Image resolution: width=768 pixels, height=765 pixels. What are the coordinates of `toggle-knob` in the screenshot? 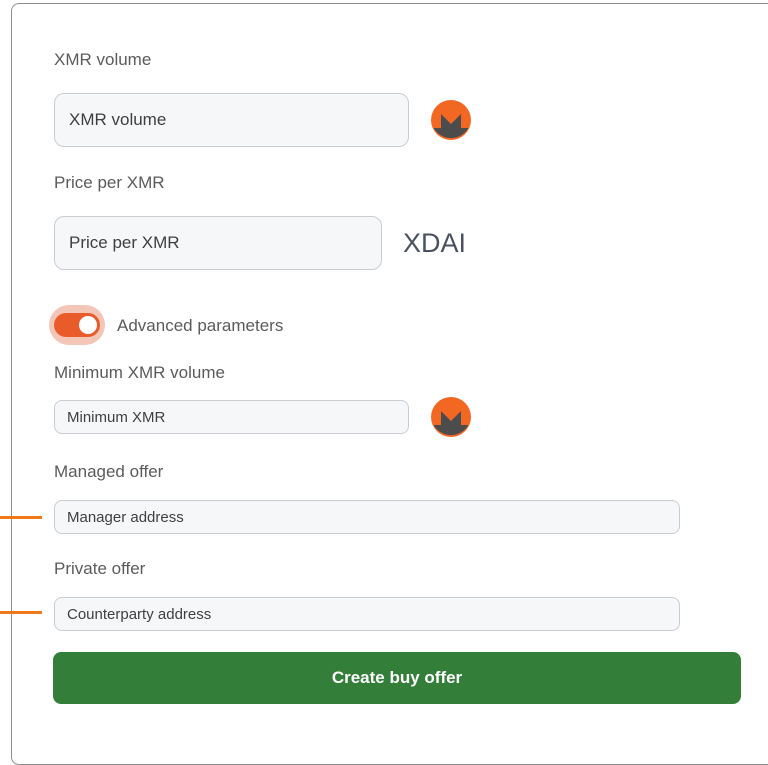 It's located at (88, 325).